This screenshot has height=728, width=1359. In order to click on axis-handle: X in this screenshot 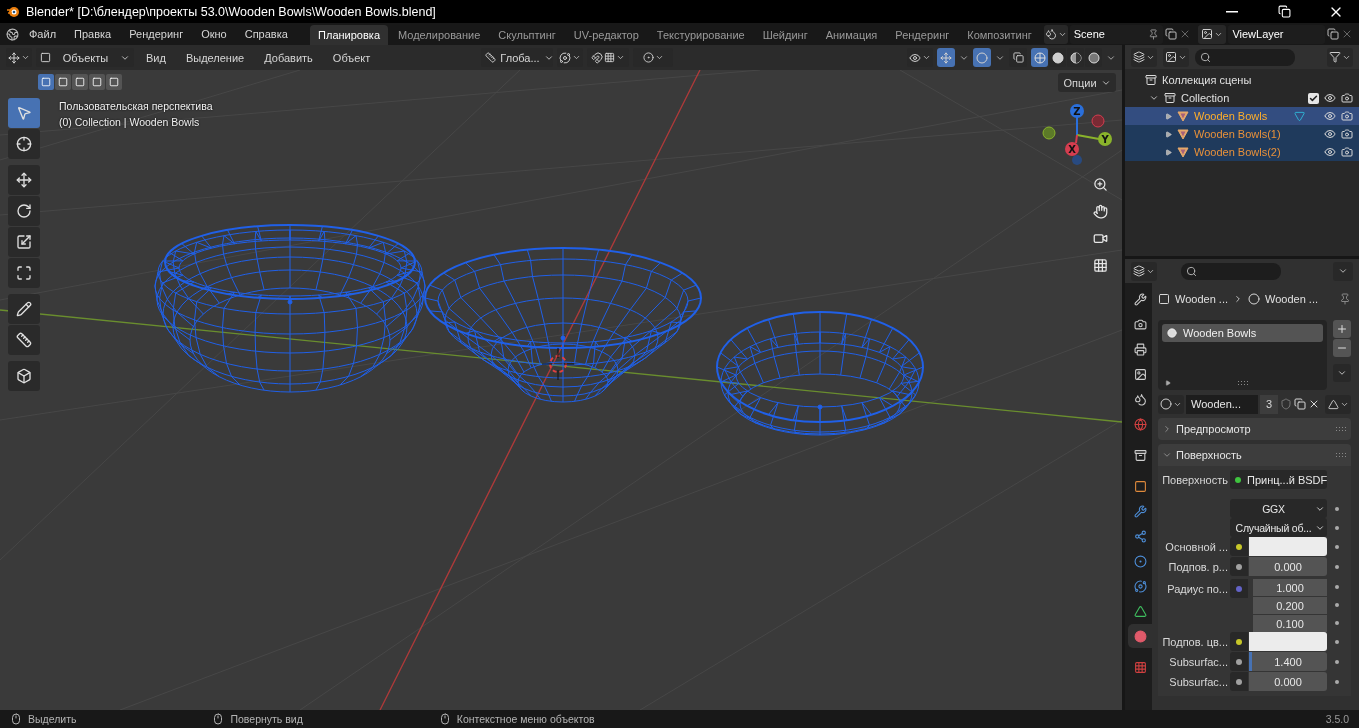, I will do `click(1072, 149)`.